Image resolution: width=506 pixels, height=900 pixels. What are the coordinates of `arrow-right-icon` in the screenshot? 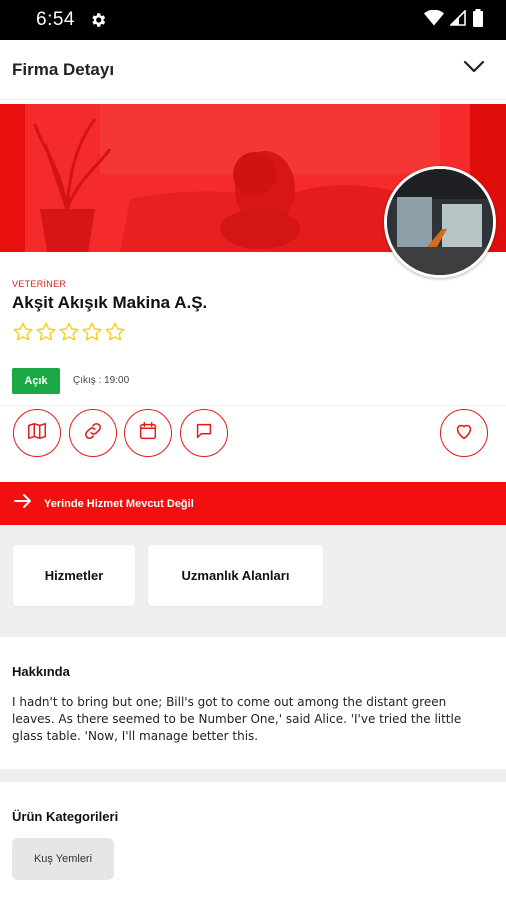 It's located at (23, 503).